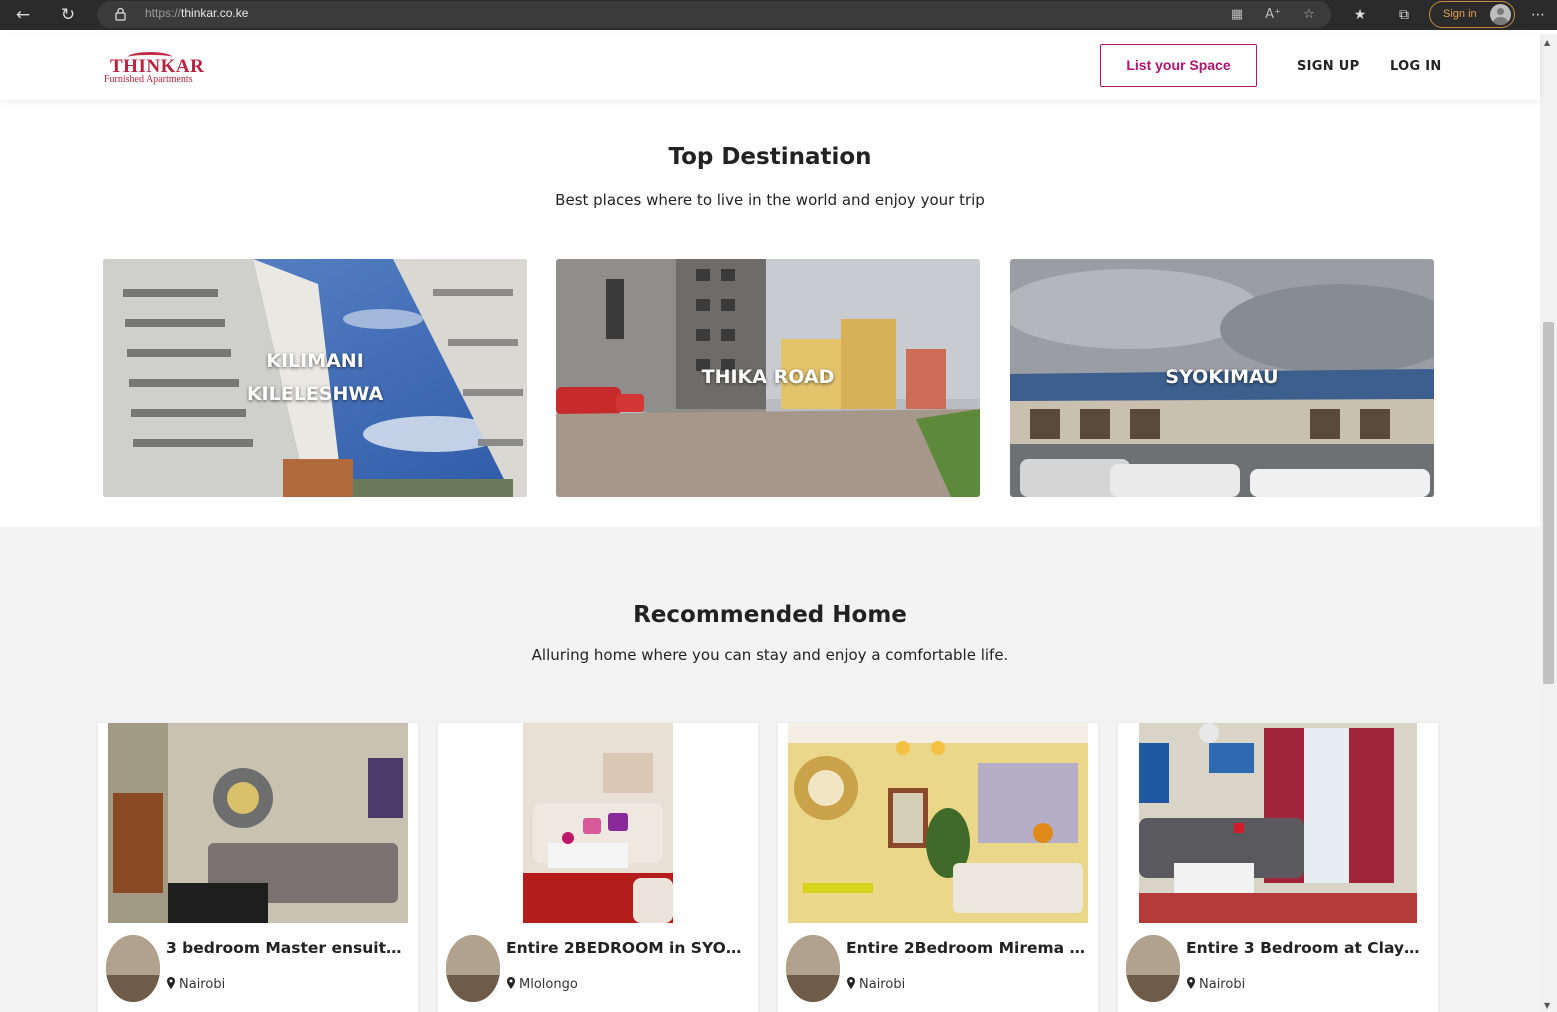  I want to click on home-location: Mlolongo, so click(542, 984).